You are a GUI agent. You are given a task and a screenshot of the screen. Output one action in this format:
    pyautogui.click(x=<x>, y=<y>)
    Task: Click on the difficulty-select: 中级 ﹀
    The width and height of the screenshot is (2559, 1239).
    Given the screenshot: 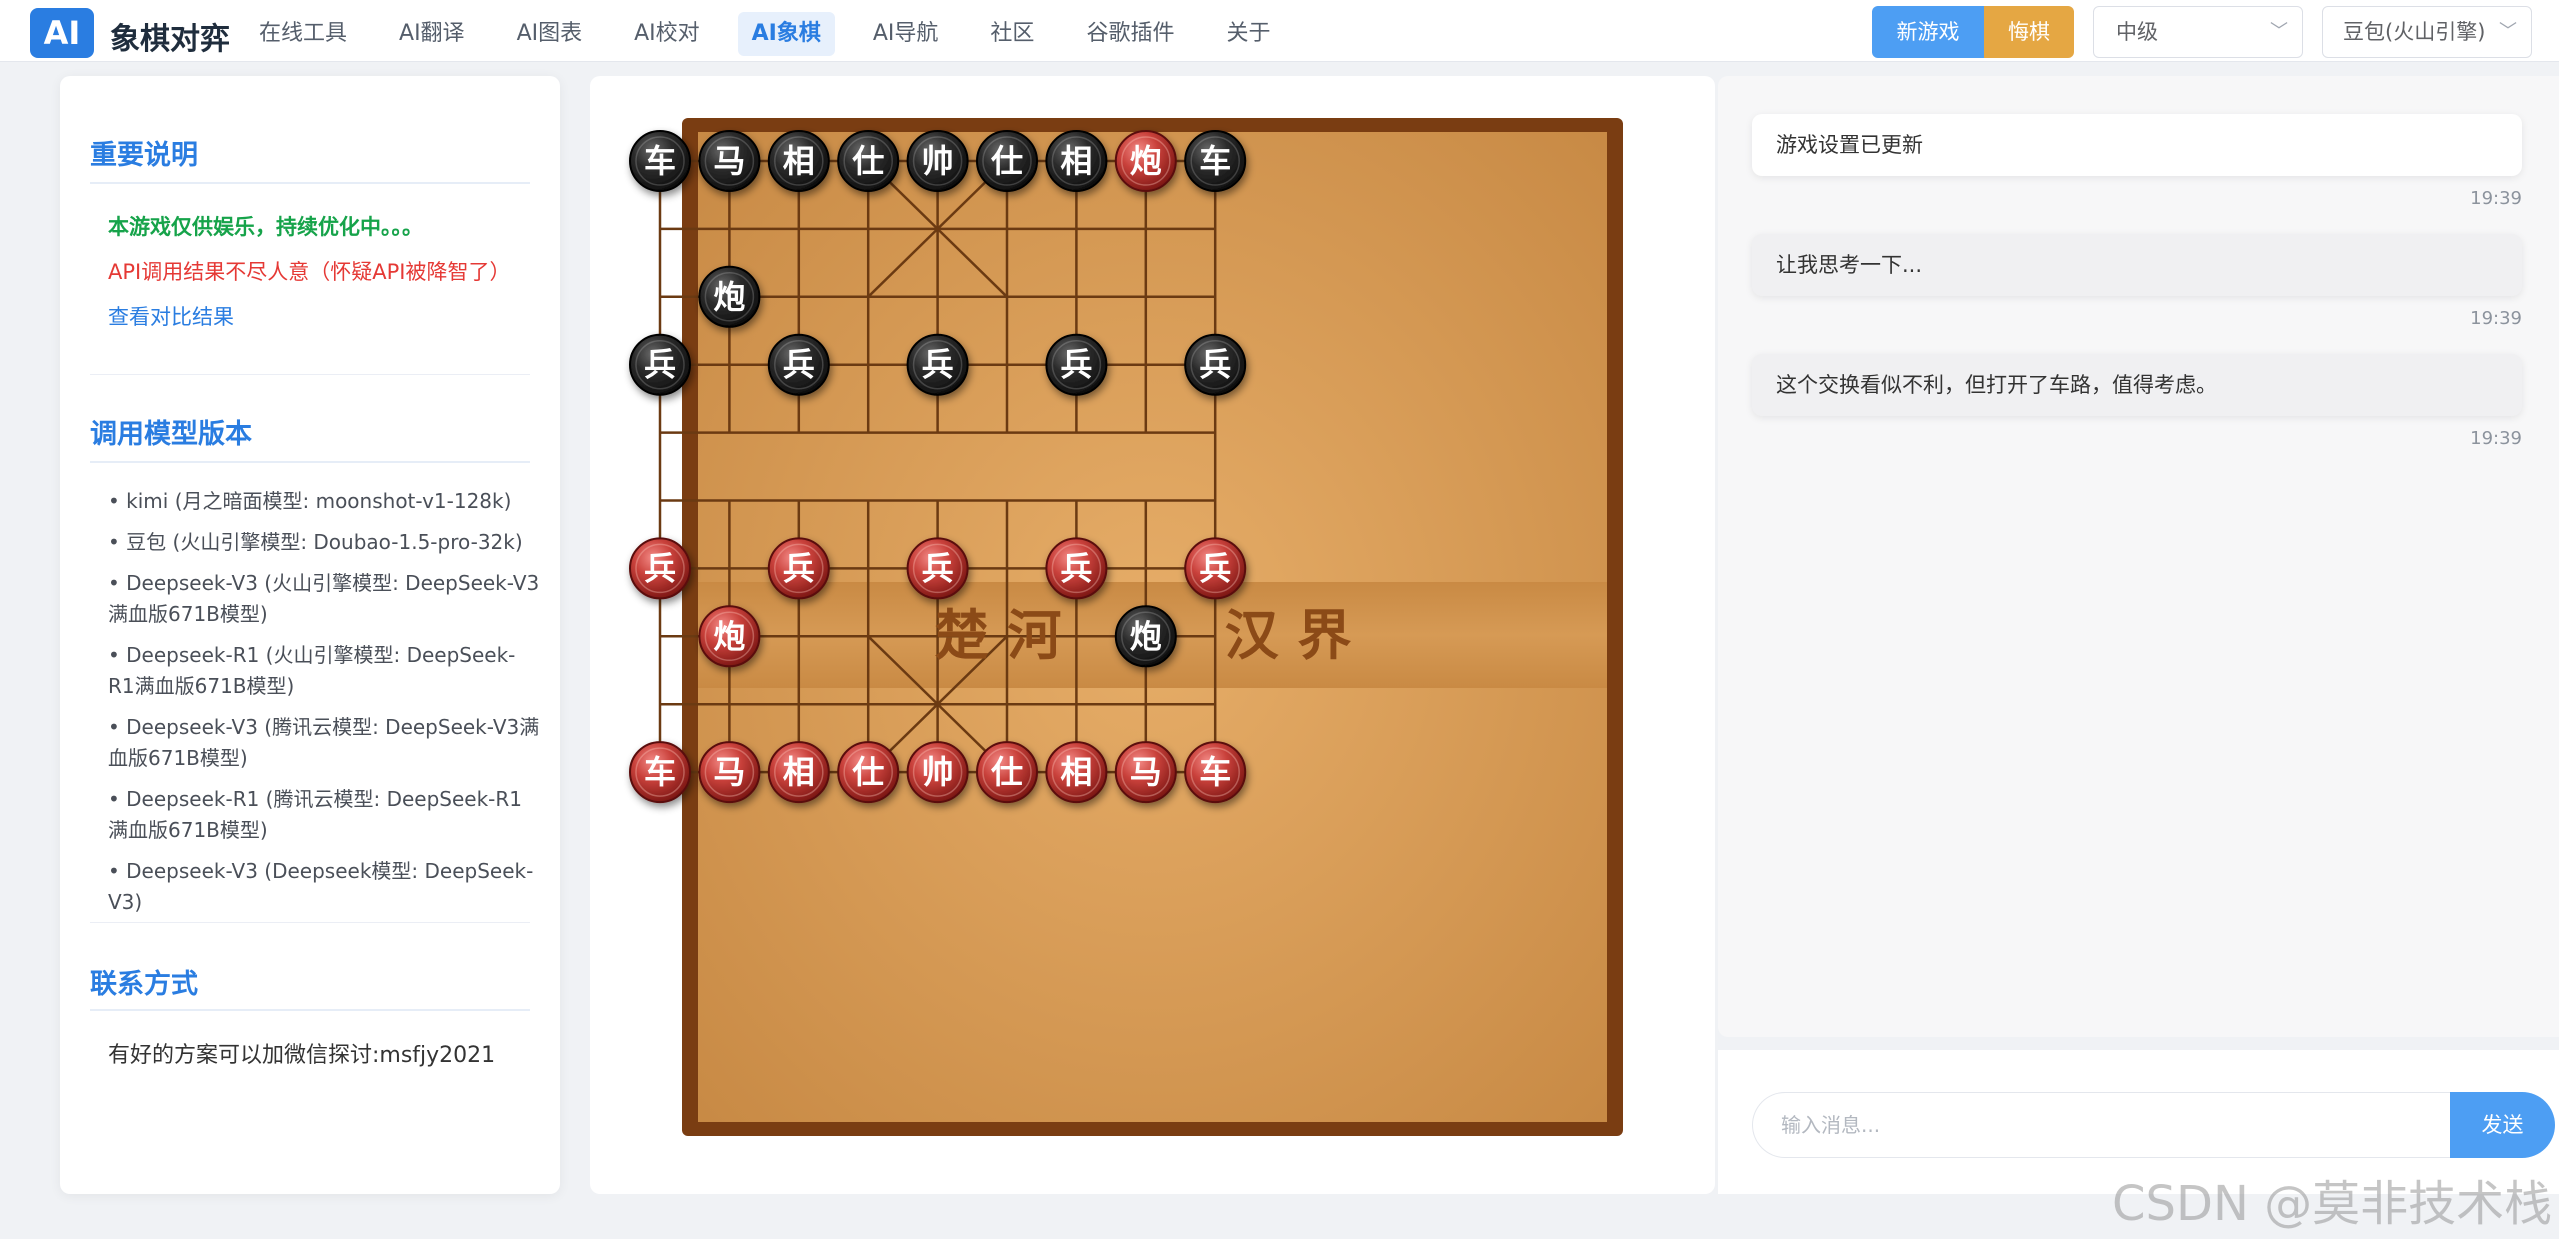 What is the action you would take?
    pyautogui.click(x=2198, y=32)
    